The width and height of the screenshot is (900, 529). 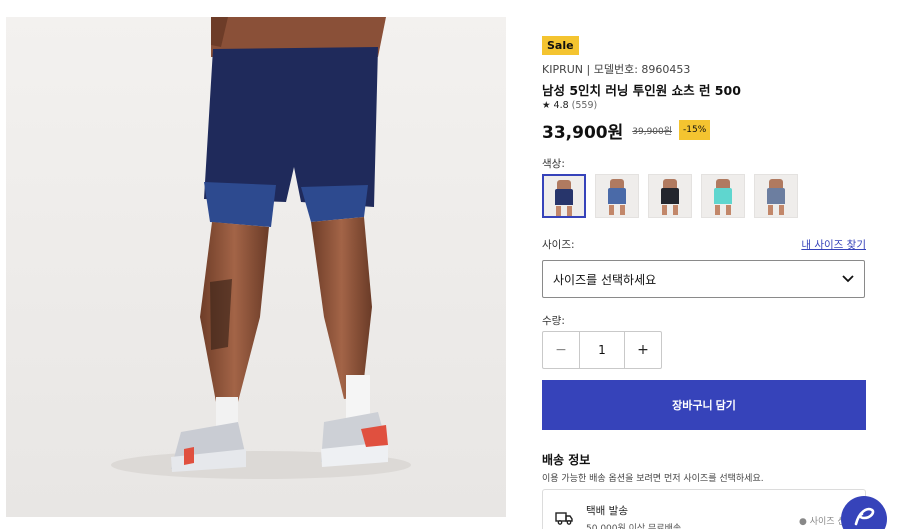 I want to click on chat-button, so click(x=864, y=512).